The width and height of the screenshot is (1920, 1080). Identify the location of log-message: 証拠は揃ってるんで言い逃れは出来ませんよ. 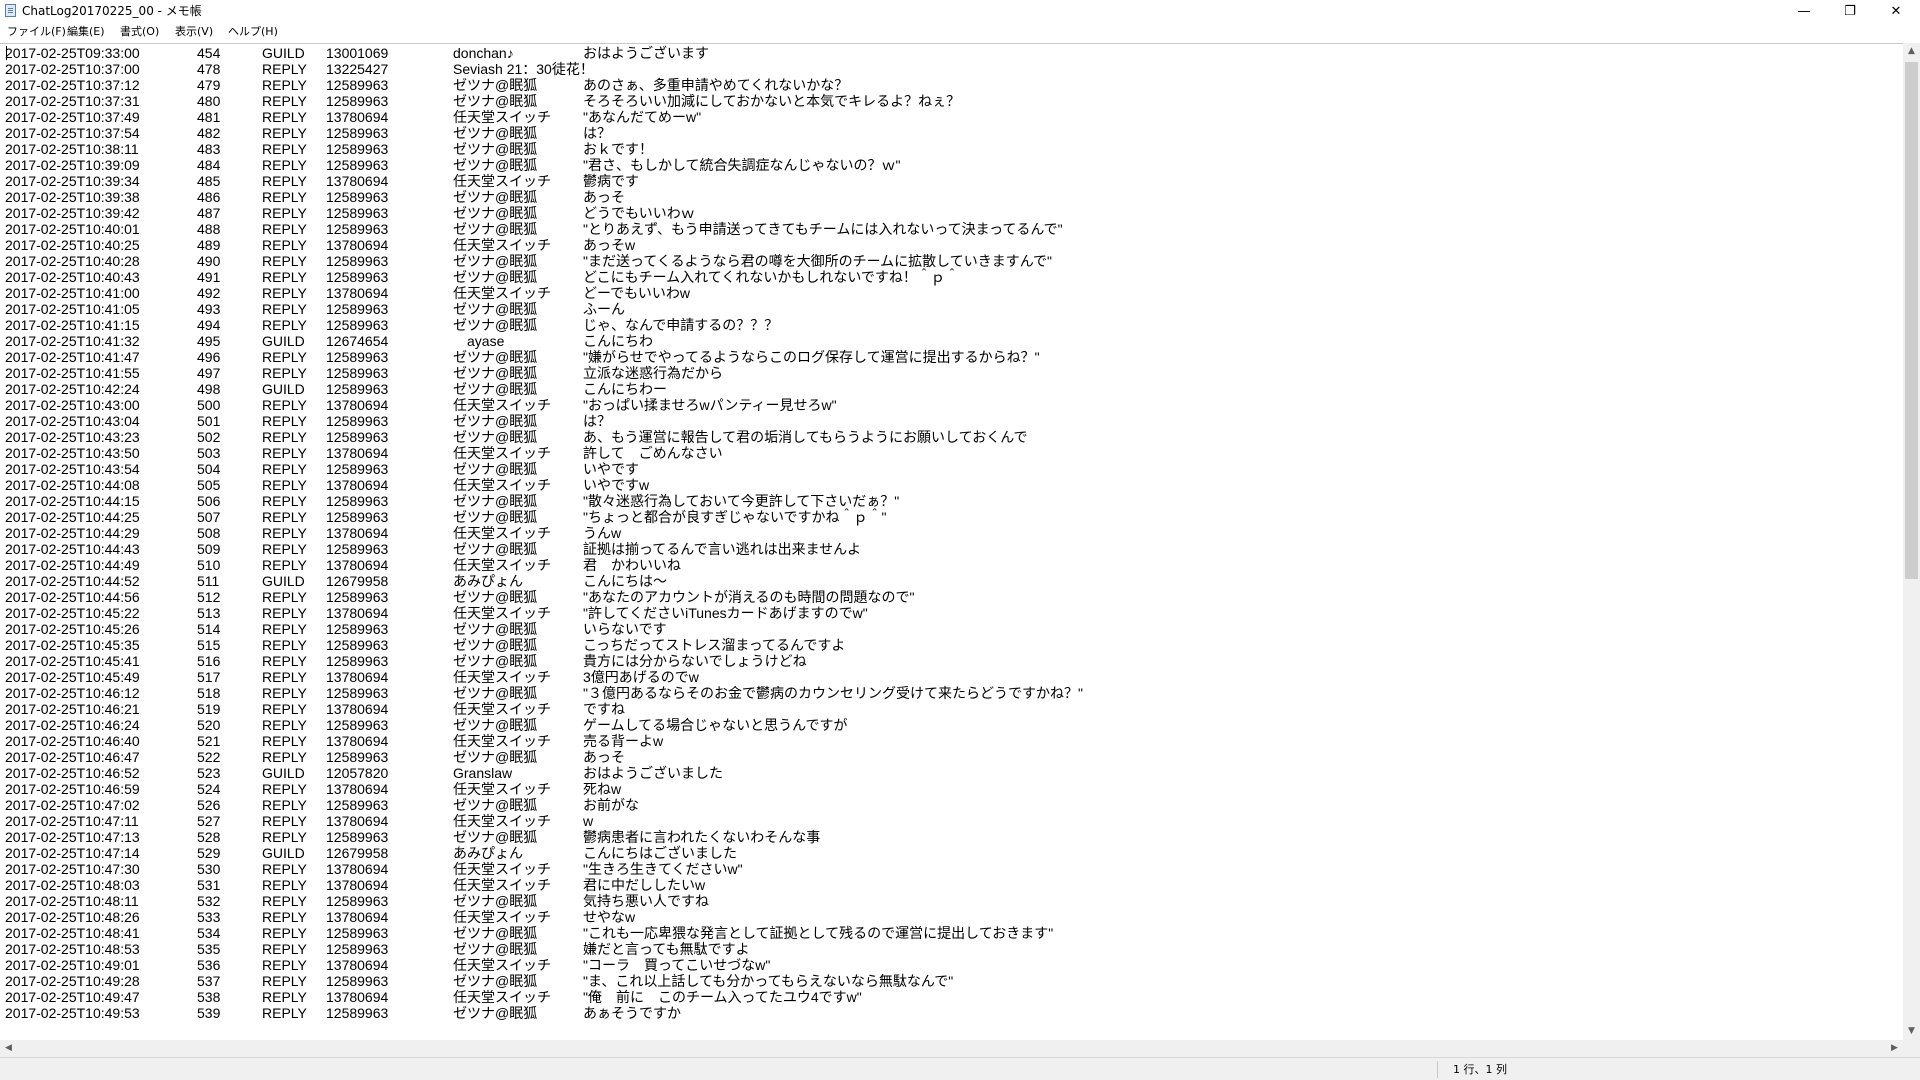
(722, 549).